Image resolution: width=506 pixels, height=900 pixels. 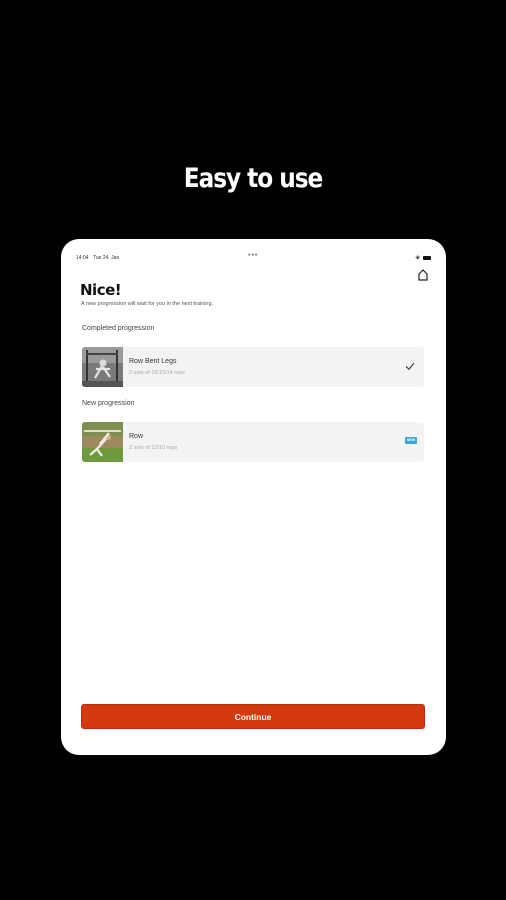 What do you see at coordinates (118, 328) in the screenshot?
I see `completed-section-label: Completed progression` at bounding box center [118, 328].